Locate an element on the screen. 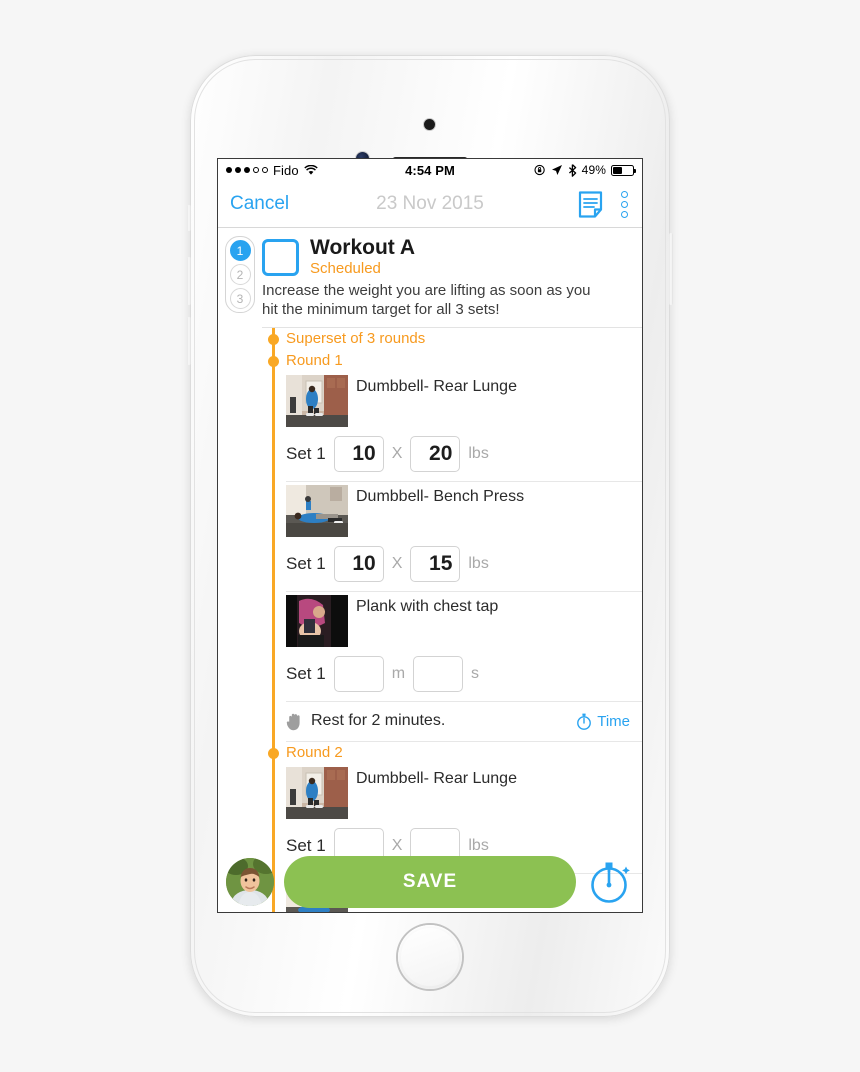 This screenshot has height=1072, width=860. user-avatar-photo is located at coordinates (250, 882).